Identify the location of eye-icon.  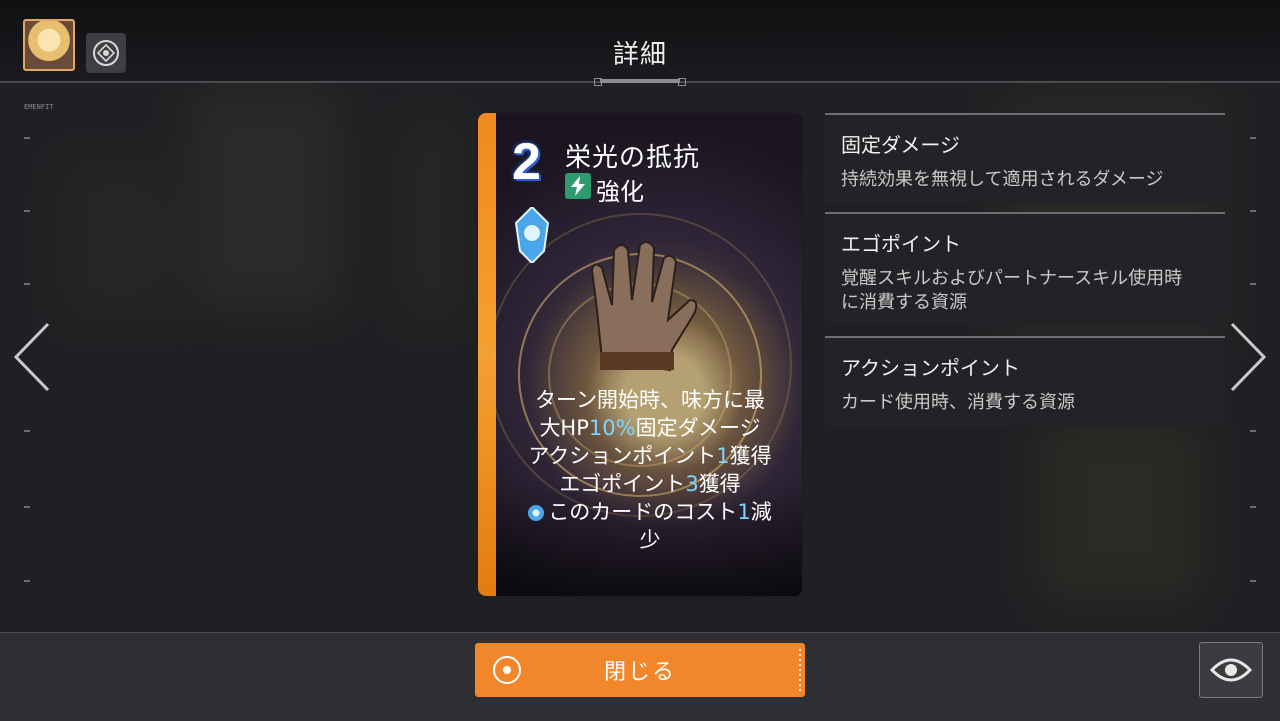
(1231, 670).